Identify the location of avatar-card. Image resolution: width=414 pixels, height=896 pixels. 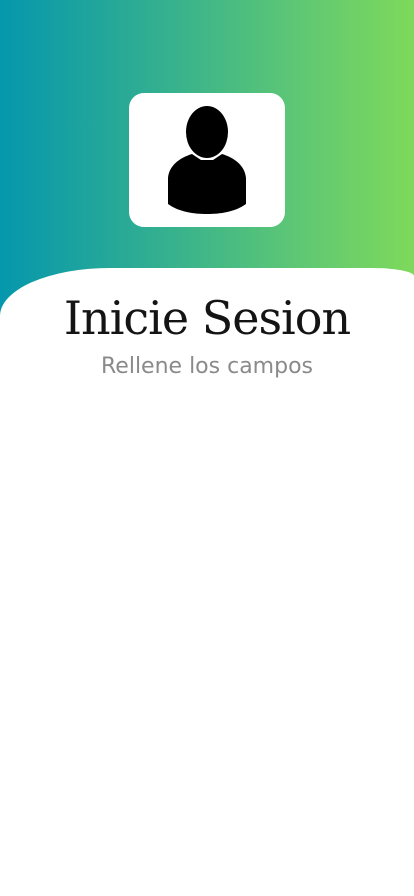
(207, 160).